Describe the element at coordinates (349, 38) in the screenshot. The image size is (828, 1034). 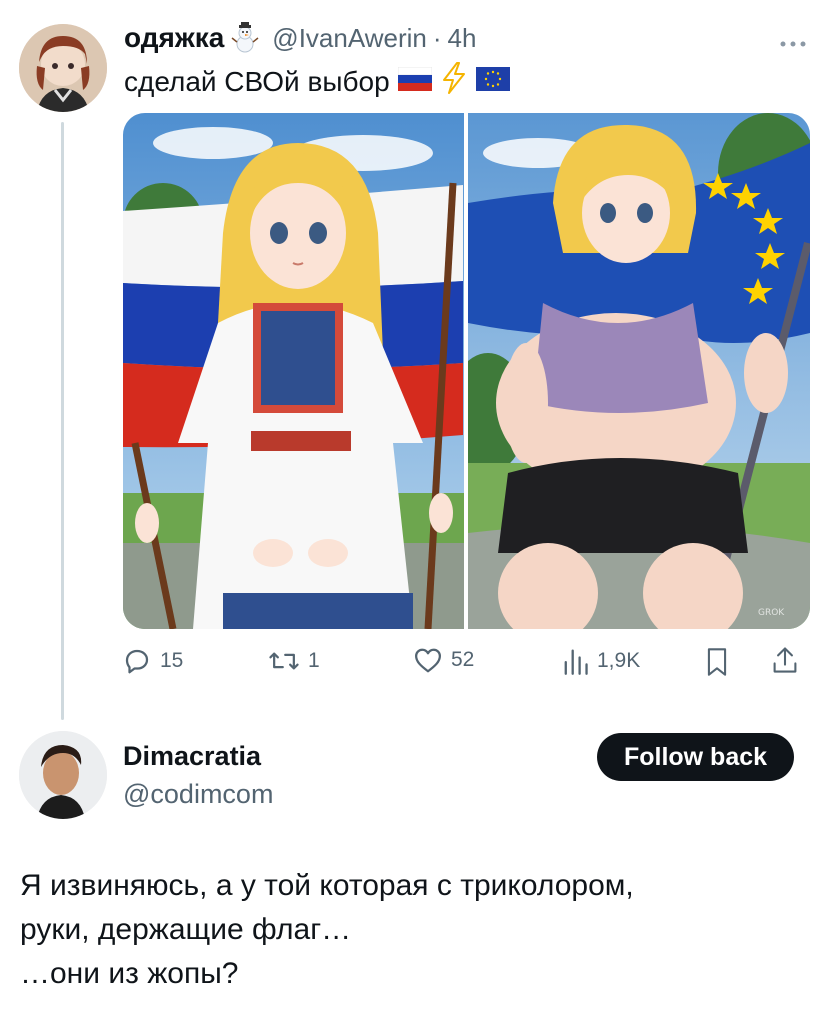
I see `author-handle: @IvanAwerin` at that location.